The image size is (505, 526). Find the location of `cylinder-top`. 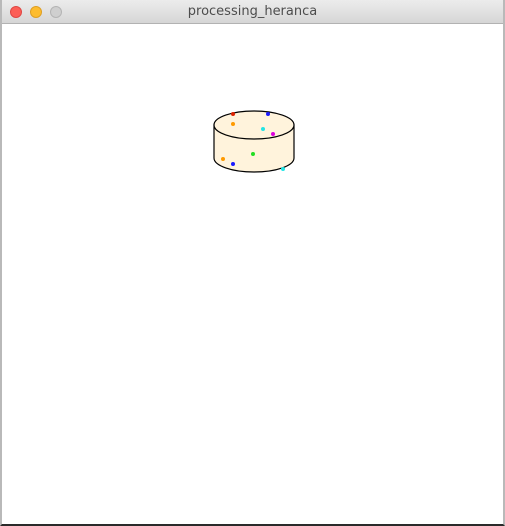

cylinder-top is located at coordinates (254, 125).